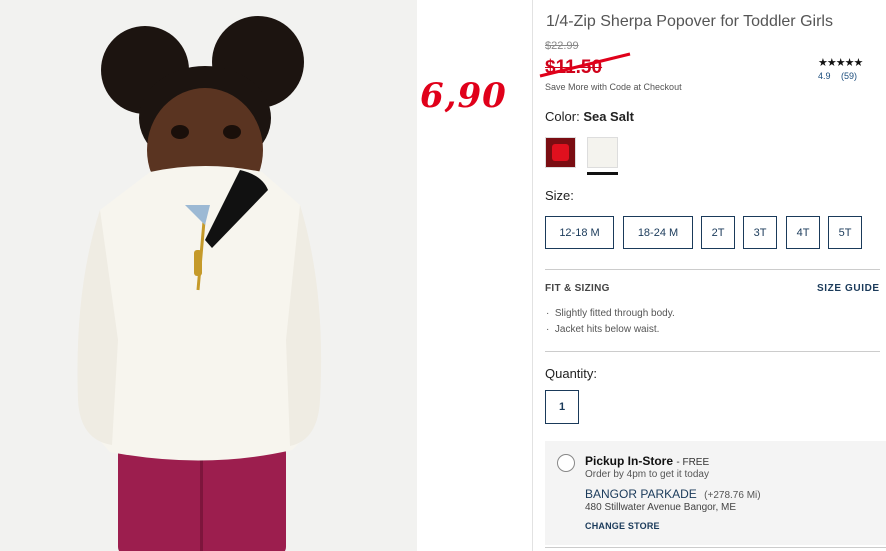 This screenshot has width=886, height=551. What do you see at coordinates (562, 116) in the screenshot?
I see `color-label: Color:` at bounding box center [562, 116].